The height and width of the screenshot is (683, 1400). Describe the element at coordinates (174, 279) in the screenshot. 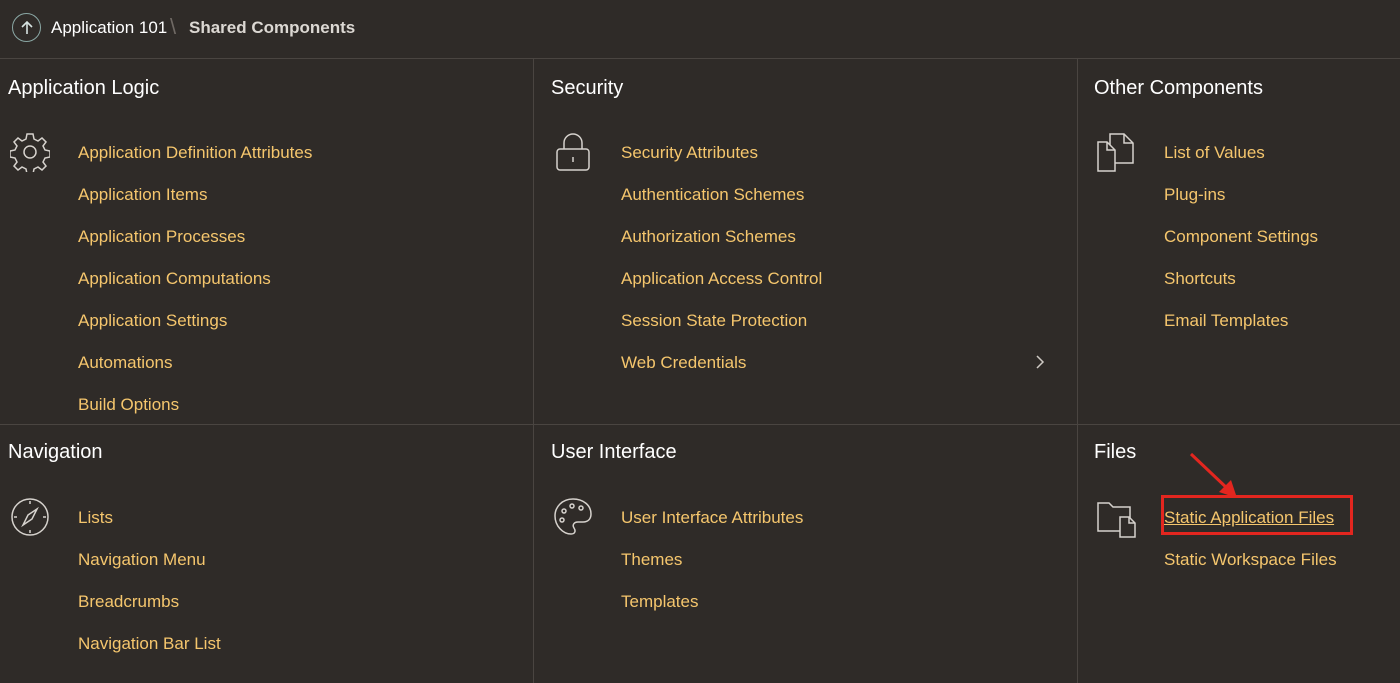

I see `link-application-computations: Application Computations` at that location.